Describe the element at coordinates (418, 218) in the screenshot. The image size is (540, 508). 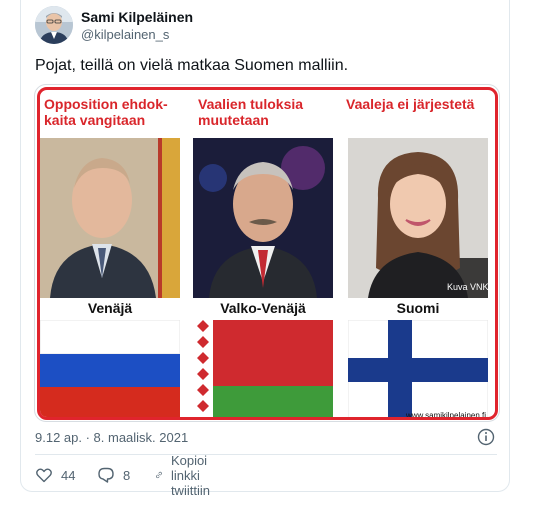
I see `photo-marin` at that location.